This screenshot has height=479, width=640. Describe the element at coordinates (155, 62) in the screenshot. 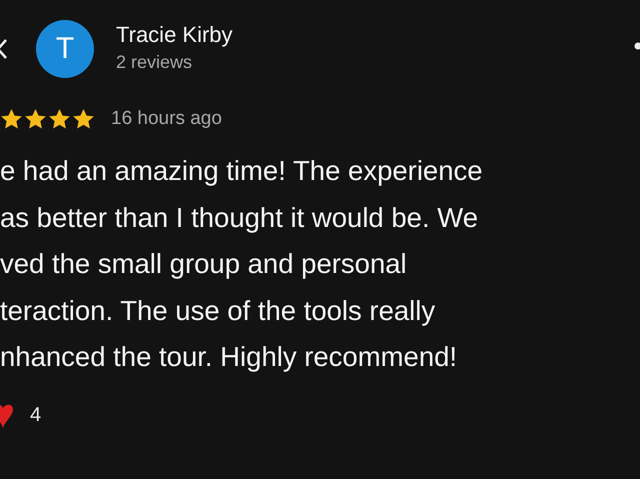

I see `review-count: 2 reviews` at that location.